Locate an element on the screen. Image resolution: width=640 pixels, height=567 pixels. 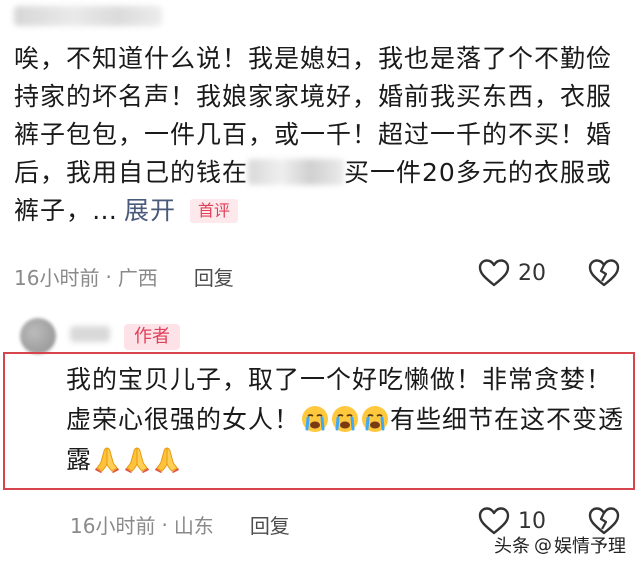
avatar is located at coordinates (38, 336).